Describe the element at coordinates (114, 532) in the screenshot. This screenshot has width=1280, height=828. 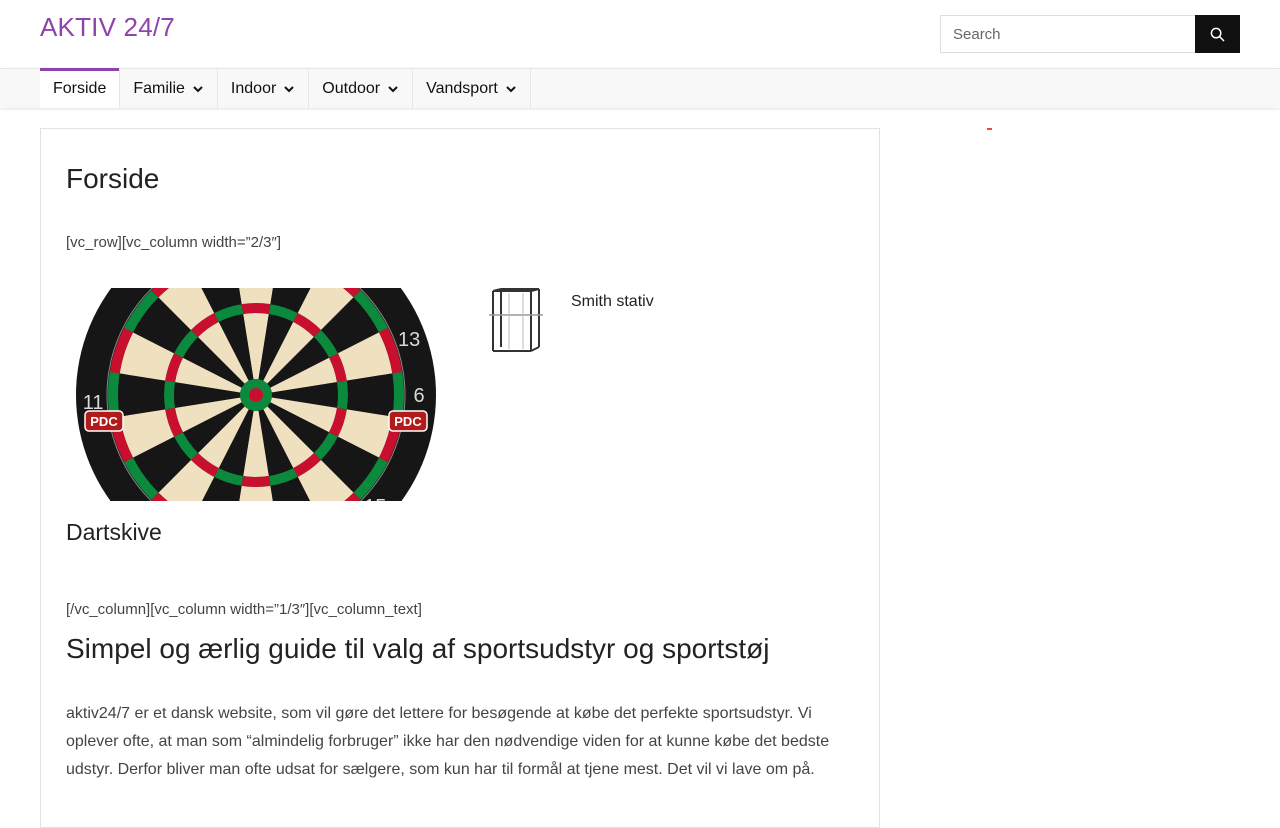
I see `dartboard-caption: Dartskive` at that location.